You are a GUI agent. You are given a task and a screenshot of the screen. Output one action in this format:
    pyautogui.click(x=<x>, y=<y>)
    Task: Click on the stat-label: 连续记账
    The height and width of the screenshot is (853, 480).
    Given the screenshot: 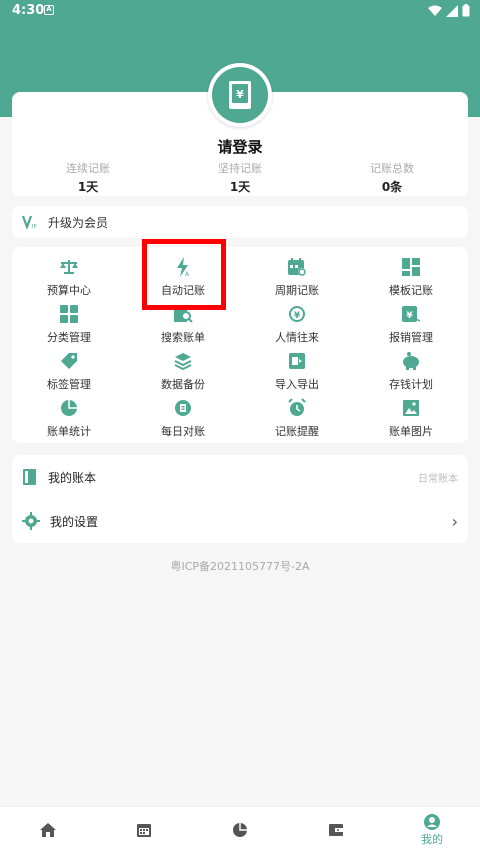 What is the action you would take?
    pyautogui.click(x=88, y=168)
    